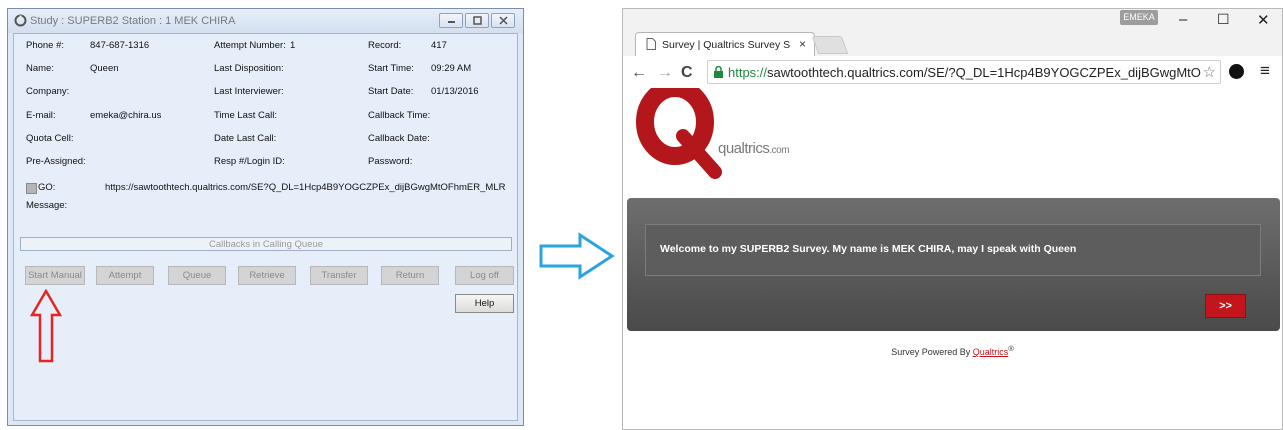  What do you see at coordinates (1183, 19) in the screenshot?
I see `minimize-icon: –` at bounding box center [1183, 19].